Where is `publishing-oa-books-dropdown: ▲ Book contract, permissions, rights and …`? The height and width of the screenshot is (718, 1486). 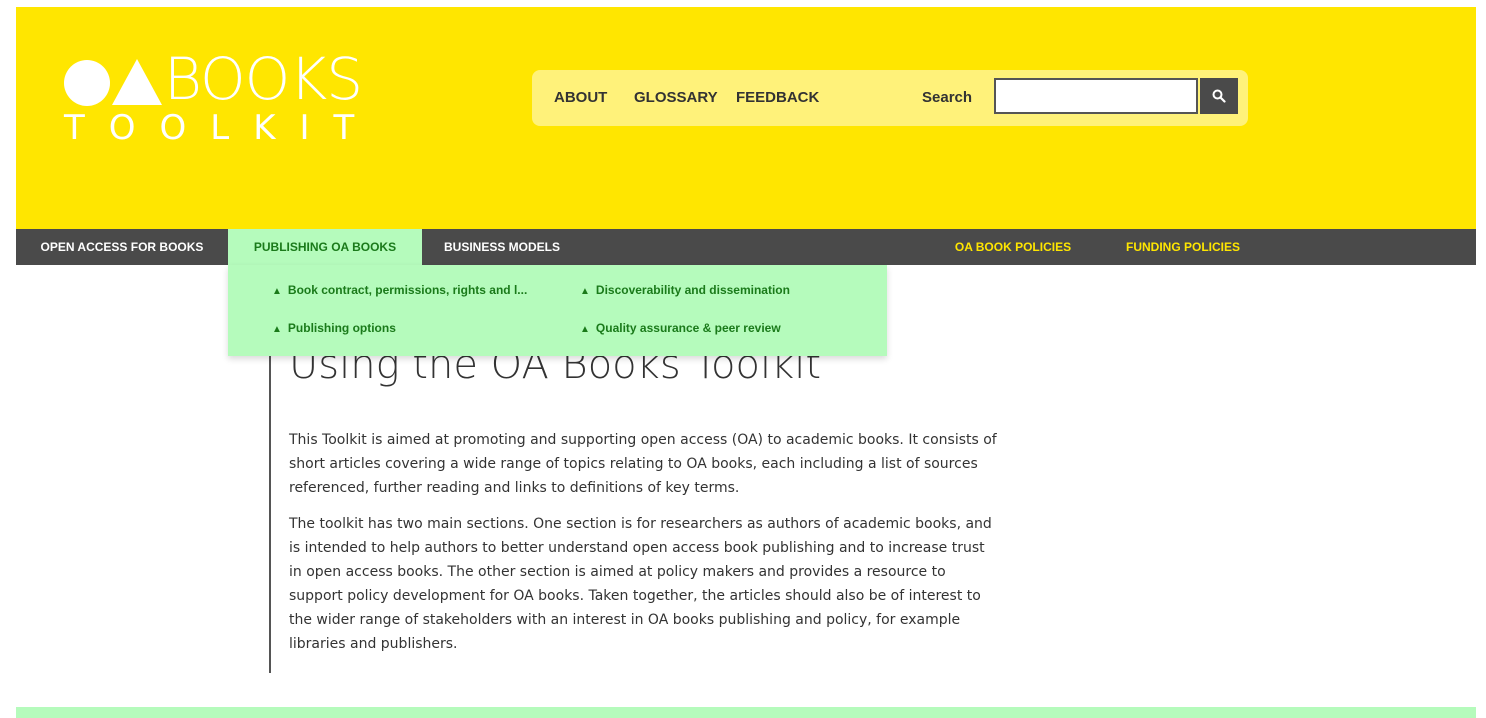 publishing-oa-books-dropdown: ▲ Book contract, permissions, rights and … is located at coordinates (557, 310).